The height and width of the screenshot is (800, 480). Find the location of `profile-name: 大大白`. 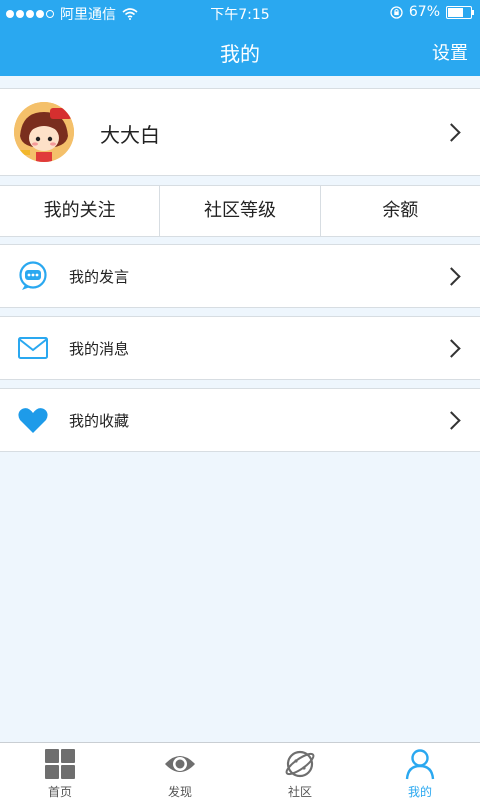

profile-name: 大大白 is located at coordinates (130, 135).